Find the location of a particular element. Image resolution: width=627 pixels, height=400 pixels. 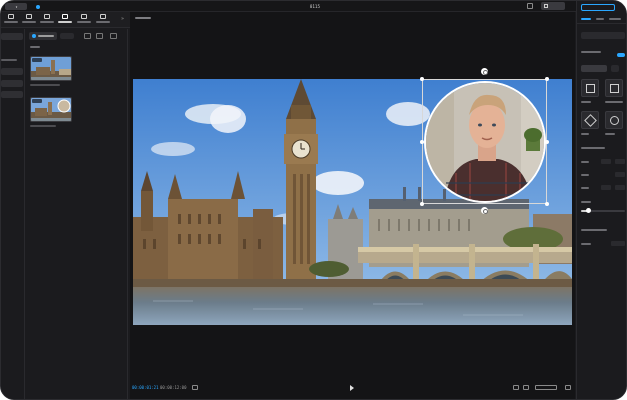

width-input is located at coordinates (606, 187).